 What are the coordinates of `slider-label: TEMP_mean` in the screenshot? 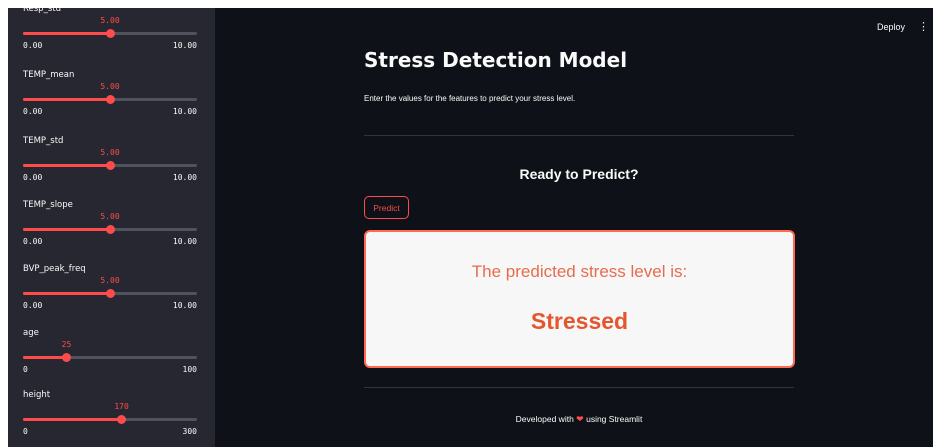 It's located at (49, 75).